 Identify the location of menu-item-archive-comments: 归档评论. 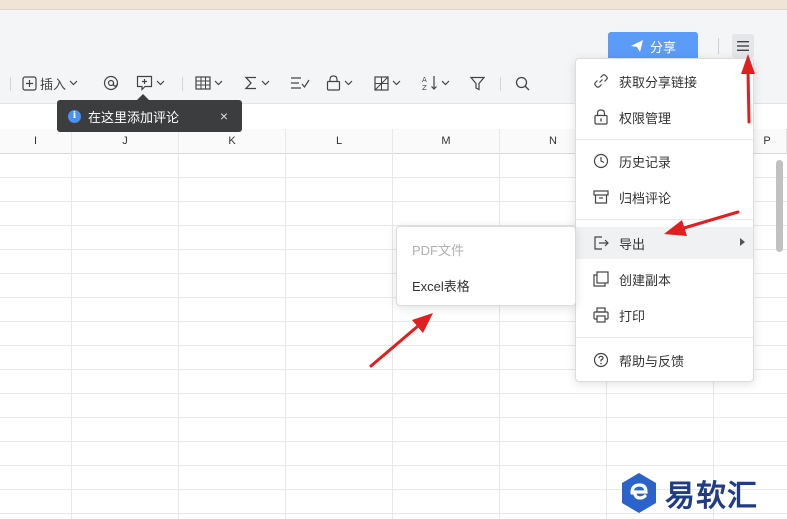
(664, 197).